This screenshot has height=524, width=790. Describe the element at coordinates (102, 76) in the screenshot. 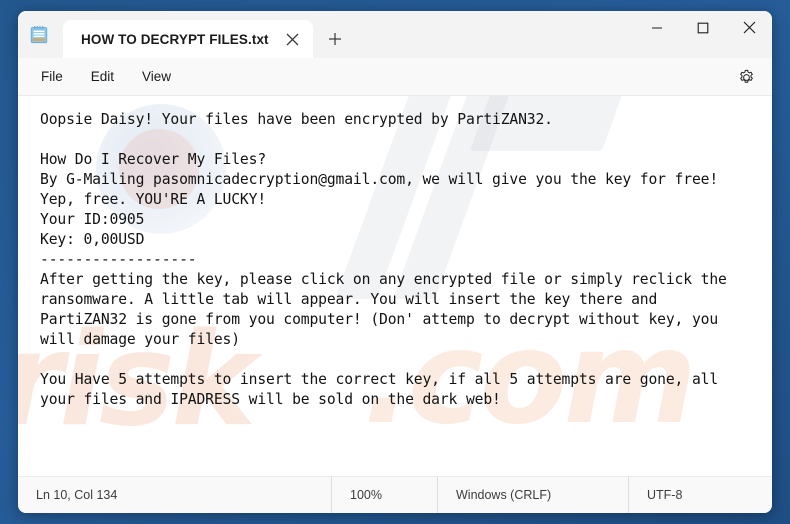

I see `menu-item-edit: Edit` at that location.